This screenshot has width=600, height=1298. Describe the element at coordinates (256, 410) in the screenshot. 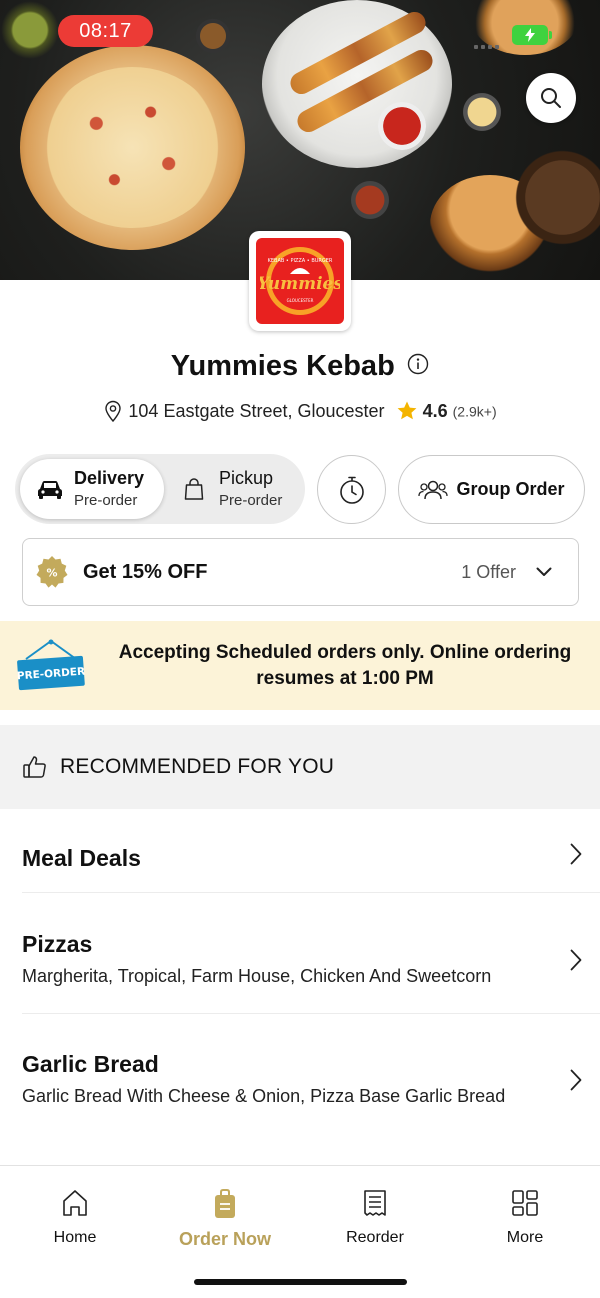

I see `restaurant-address: 104 Eastgate Street, Gloucester` at that location.